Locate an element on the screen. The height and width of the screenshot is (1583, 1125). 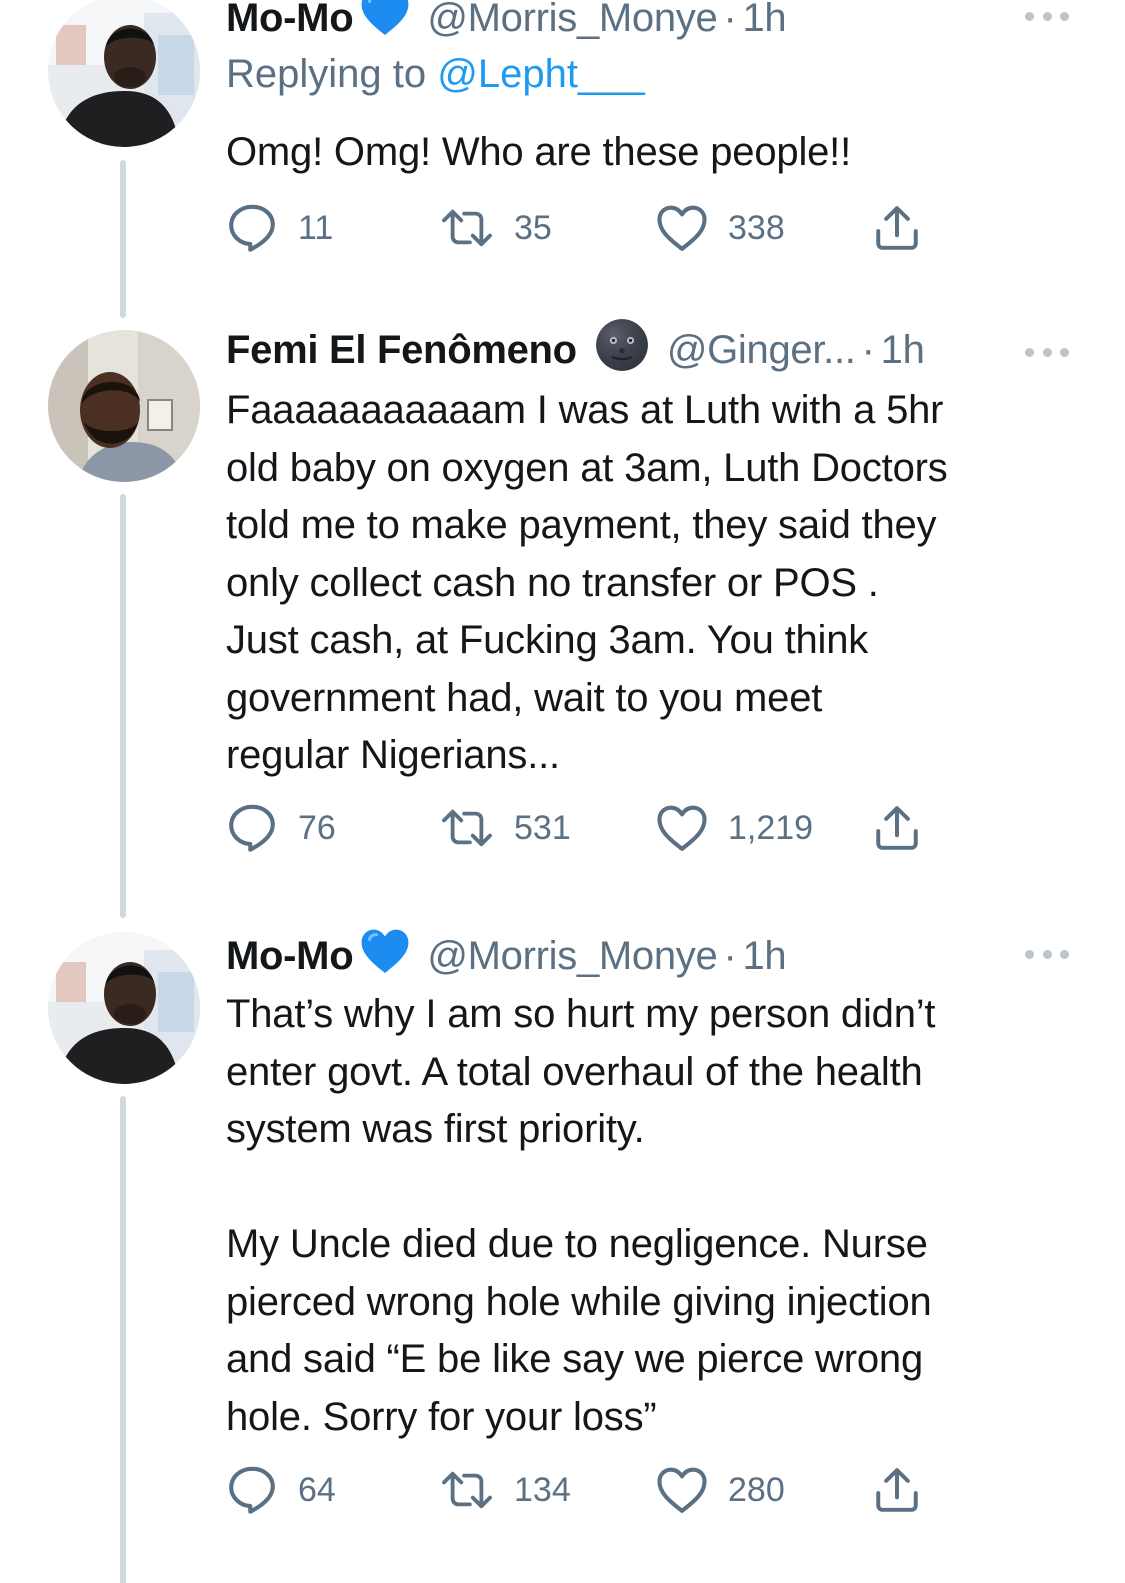
action-bar: 11 35 338 is located at coordinates (576, 228).